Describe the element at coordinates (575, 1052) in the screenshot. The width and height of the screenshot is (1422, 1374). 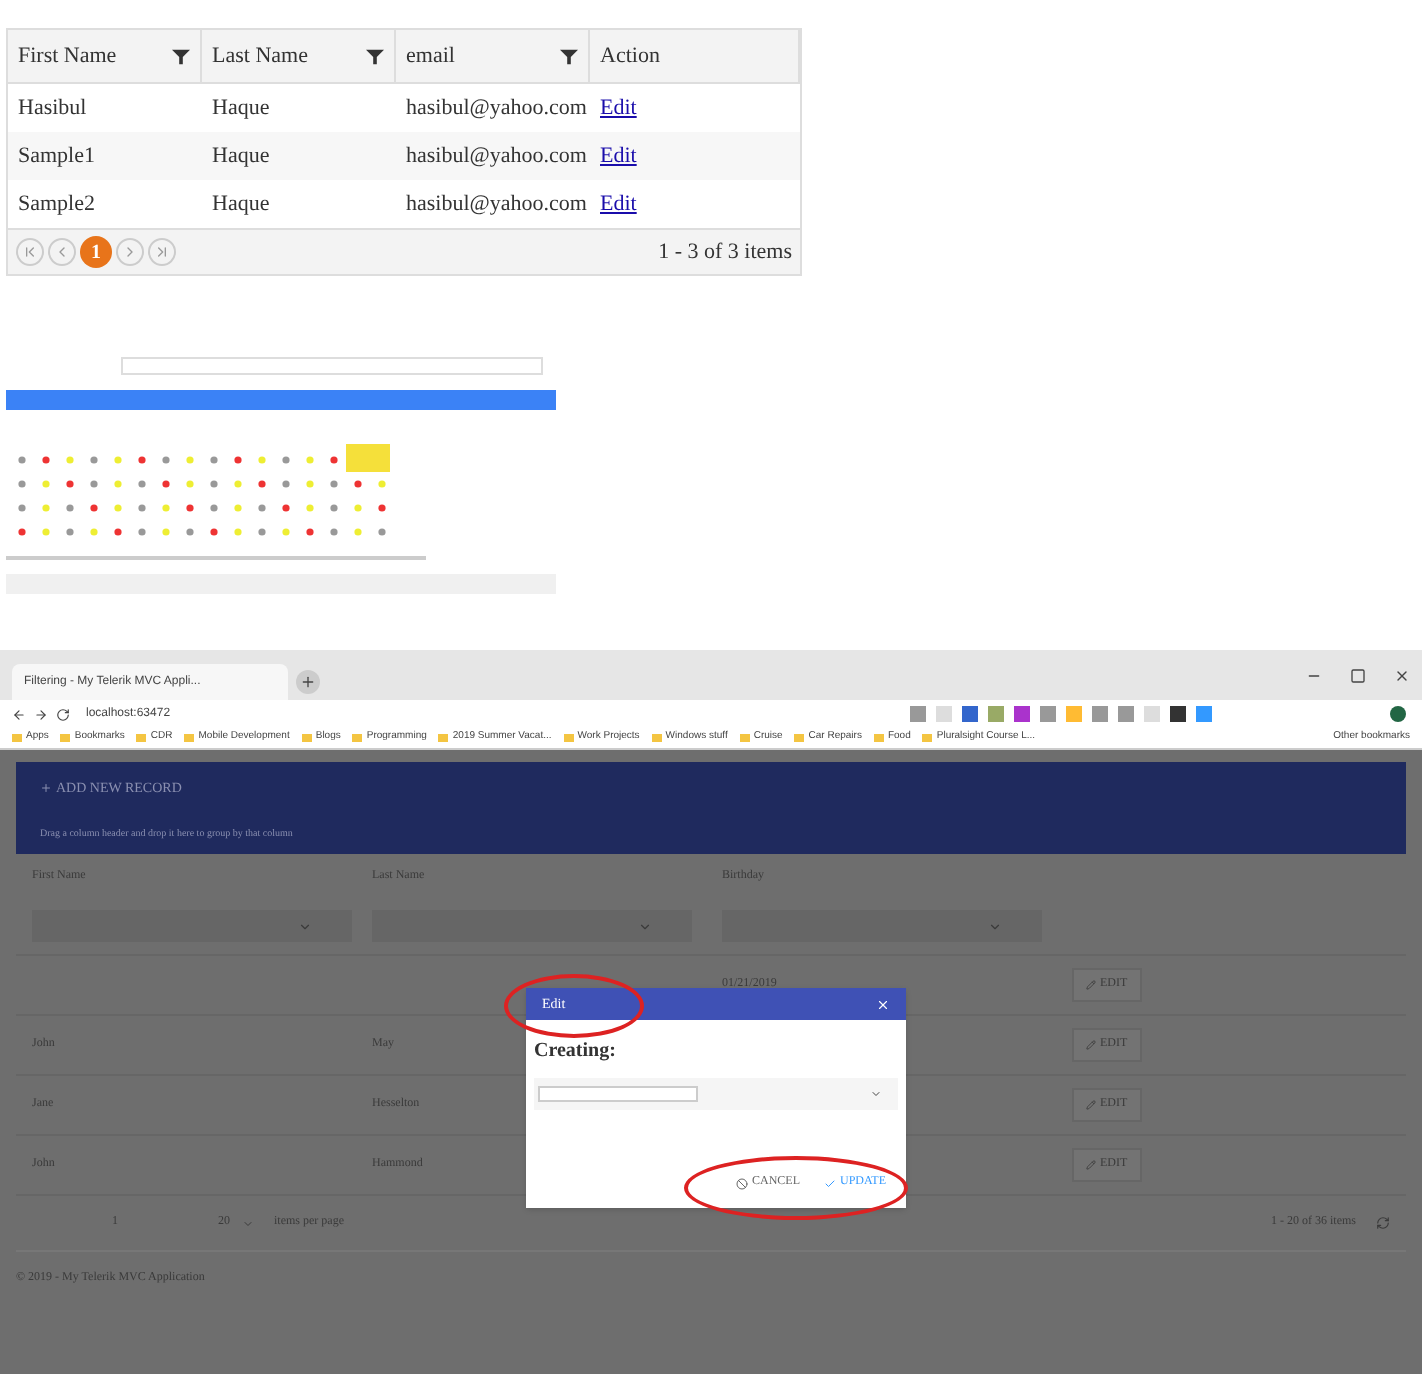
I see `dialog-heading: Creating:` at that location.